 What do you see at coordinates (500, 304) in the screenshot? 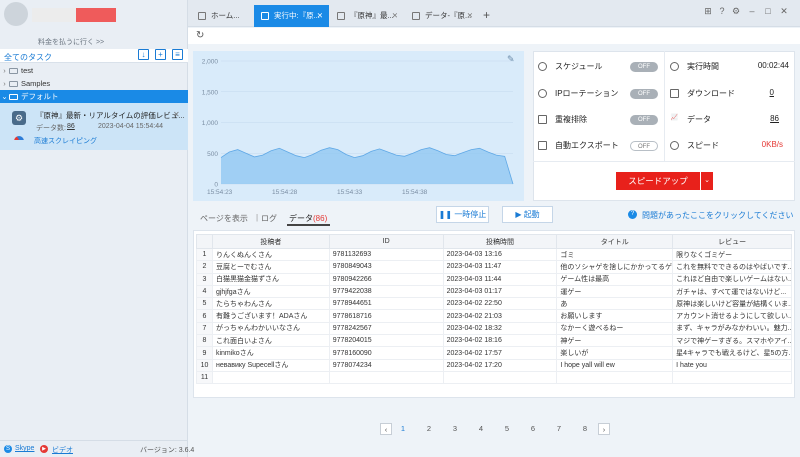
I see `table-cell: 2023-04-02 22:50` at bounding box center [500, 304].